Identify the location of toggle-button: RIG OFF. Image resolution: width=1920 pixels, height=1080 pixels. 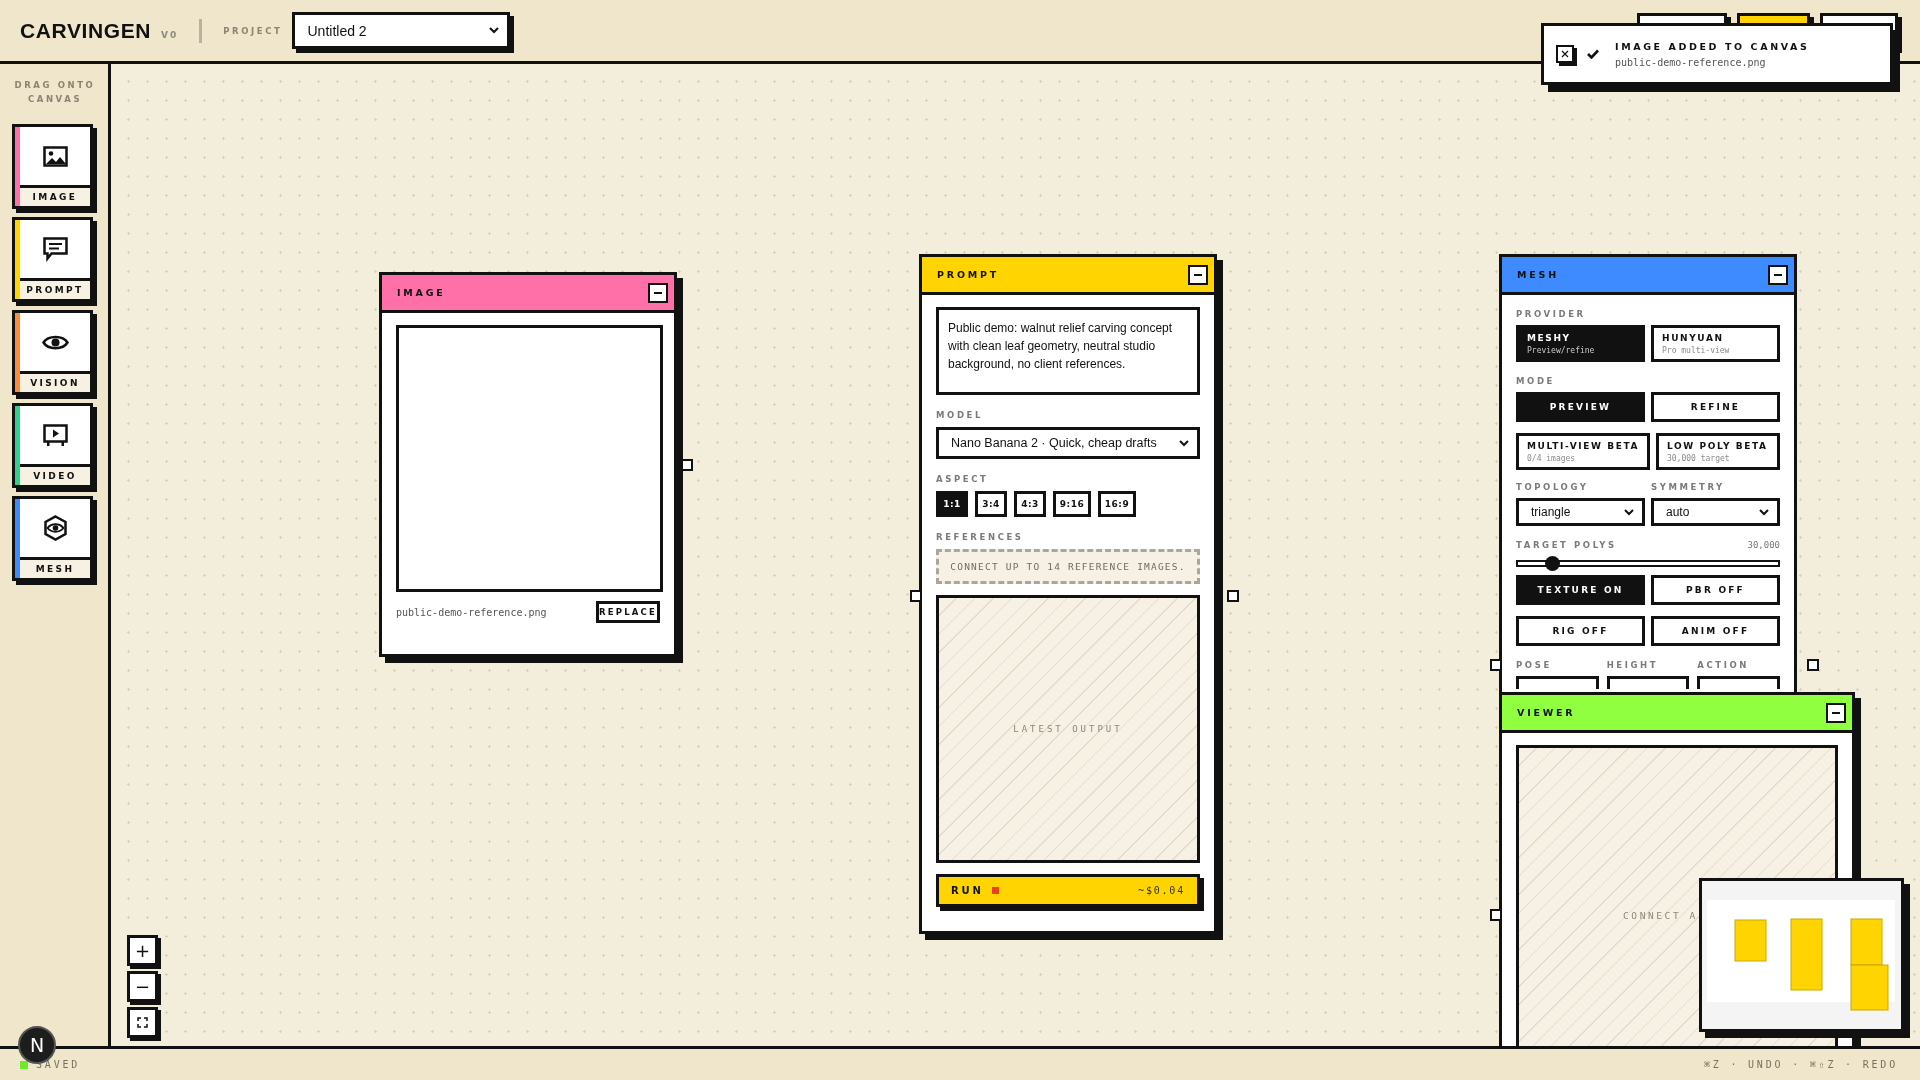
(1580, 631).